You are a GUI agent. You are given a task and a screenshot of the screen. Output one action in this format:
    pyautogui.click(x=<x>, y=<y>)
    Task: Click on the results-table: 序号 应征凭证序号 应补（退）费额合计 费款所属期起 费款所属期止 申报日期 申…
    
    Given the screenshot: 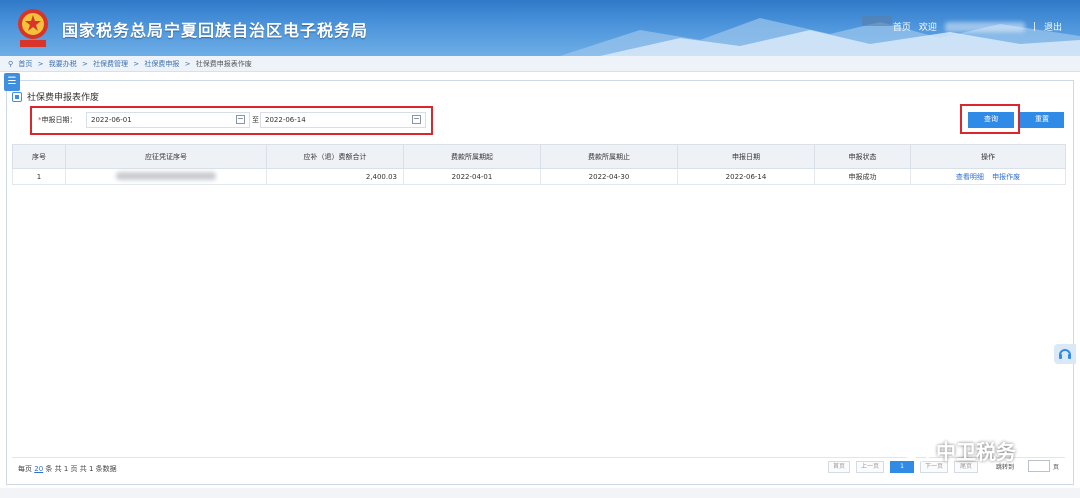 What is the action you would take?
    pyautogui.click(x=539, y=164)
    